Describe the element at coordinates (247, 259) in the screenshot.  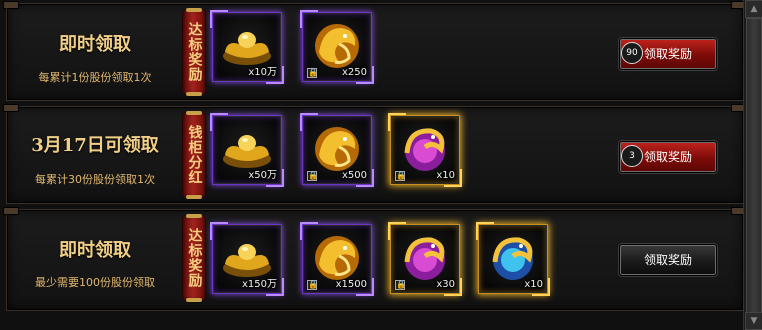
I see `reward-slot: x150万` at that location.